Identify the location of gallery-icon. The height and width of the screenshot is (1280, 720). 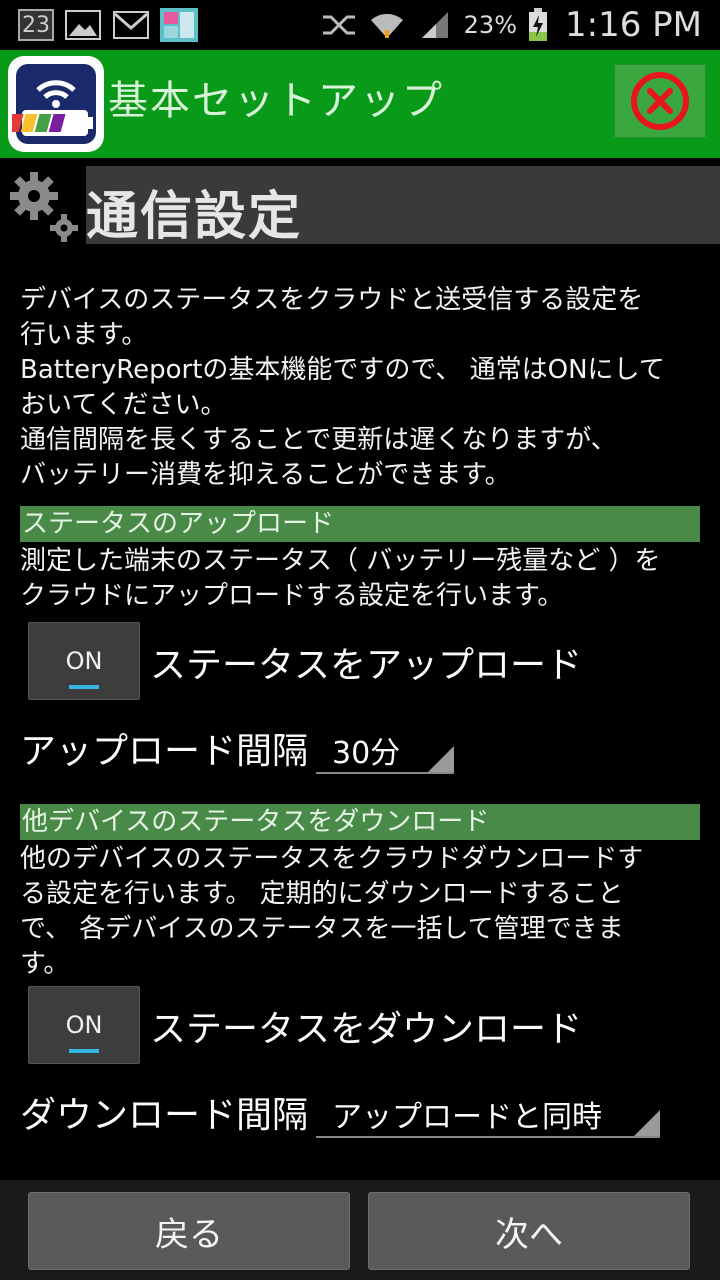
(83, 25).